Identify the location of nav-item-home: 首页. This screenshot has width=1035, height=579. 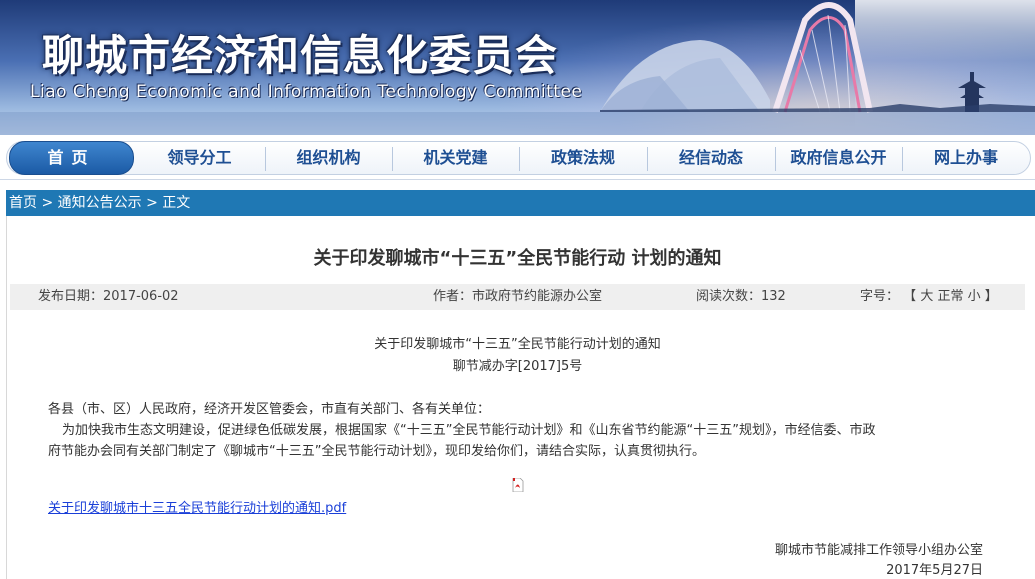
(71, 158).